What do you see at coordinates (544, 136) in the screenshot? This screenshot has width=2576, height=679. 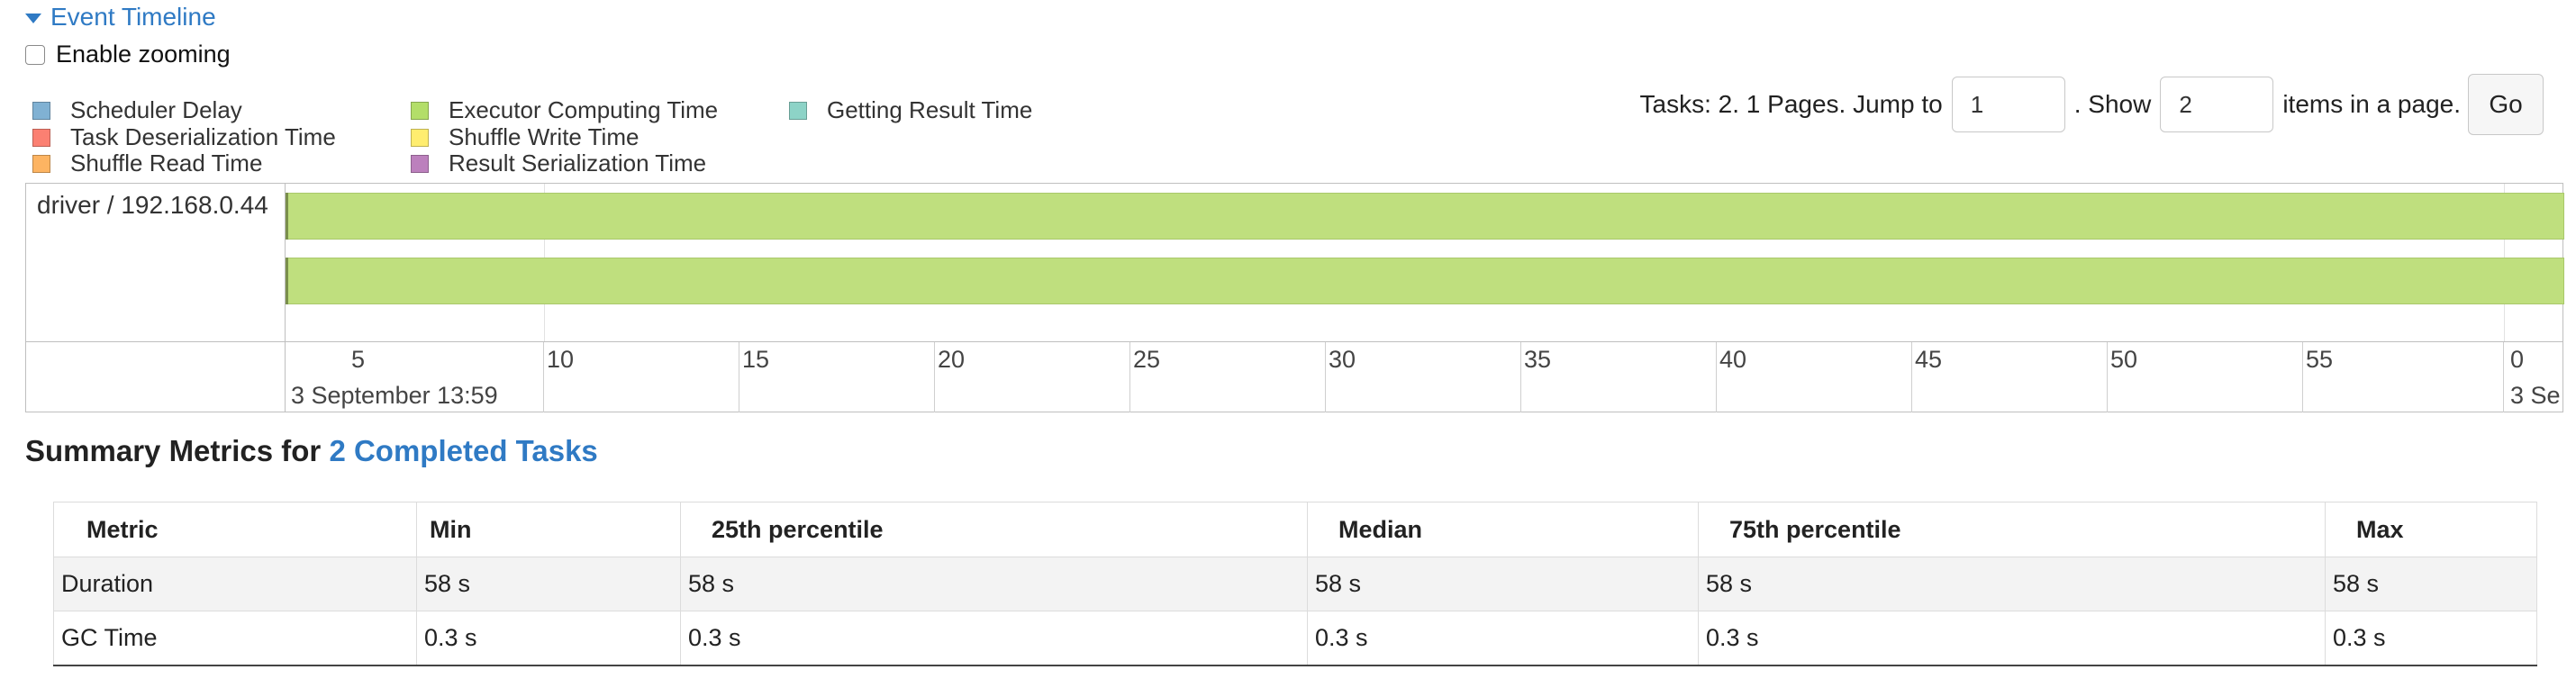 I see `legend-label: Shuffle Write Time` at bounding box center [544, 136].